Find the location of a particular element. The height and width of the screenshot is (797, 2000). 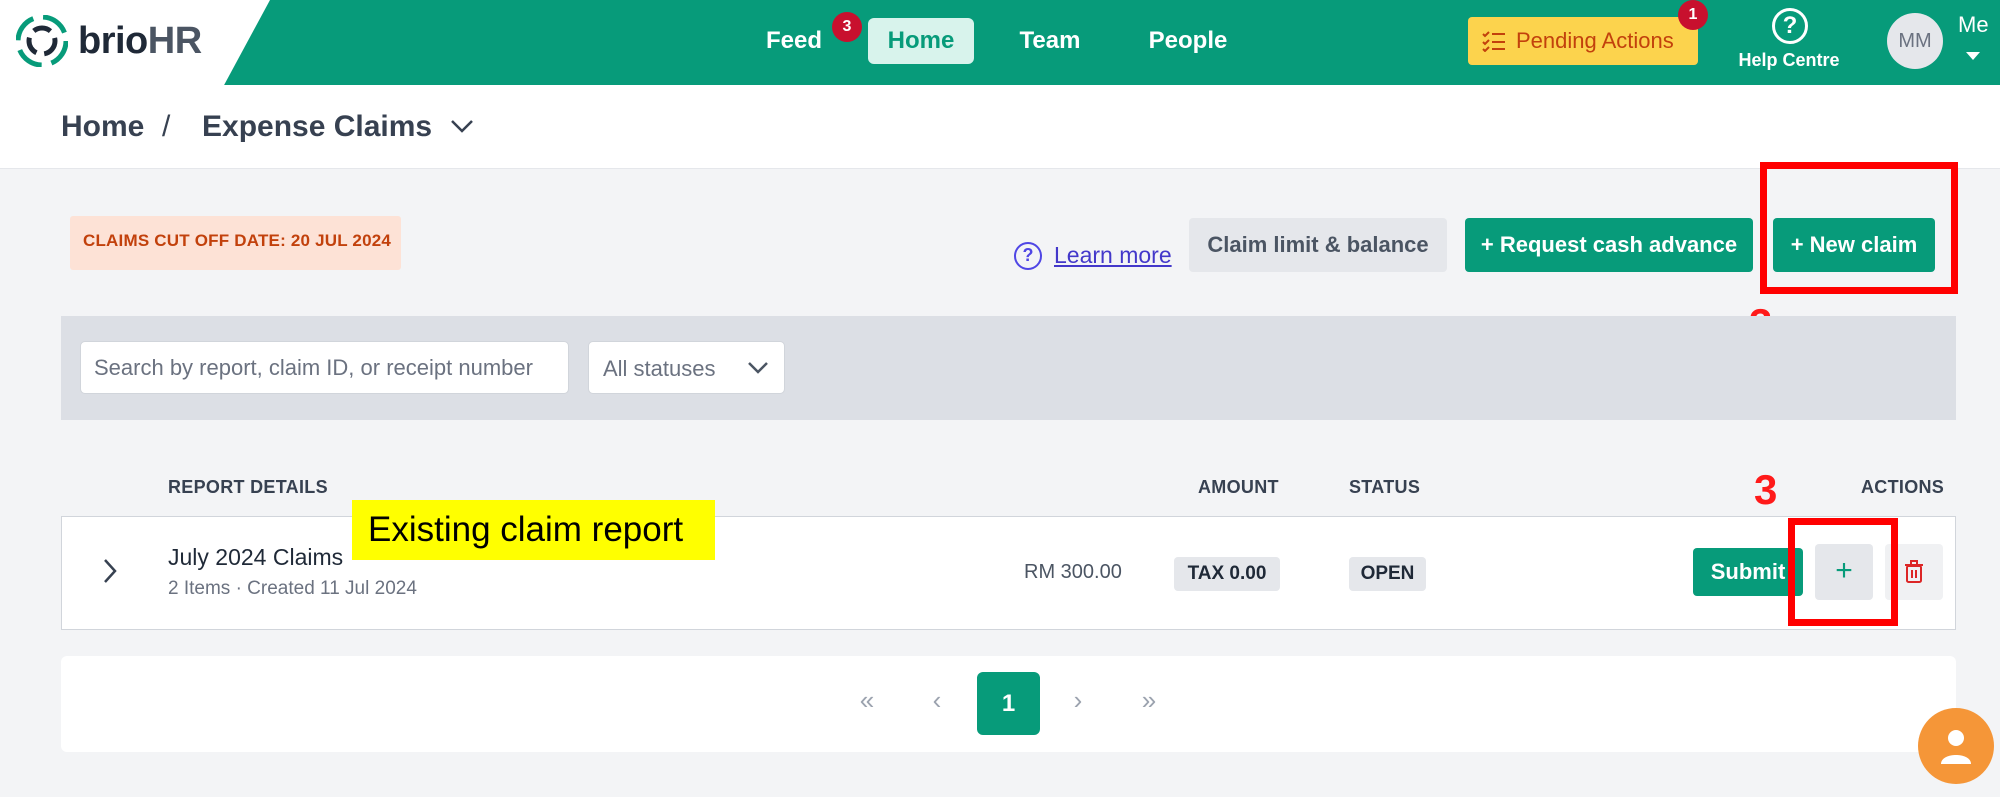

pending-actions-button: Pending Actions is located at coordinates (1583, 41).